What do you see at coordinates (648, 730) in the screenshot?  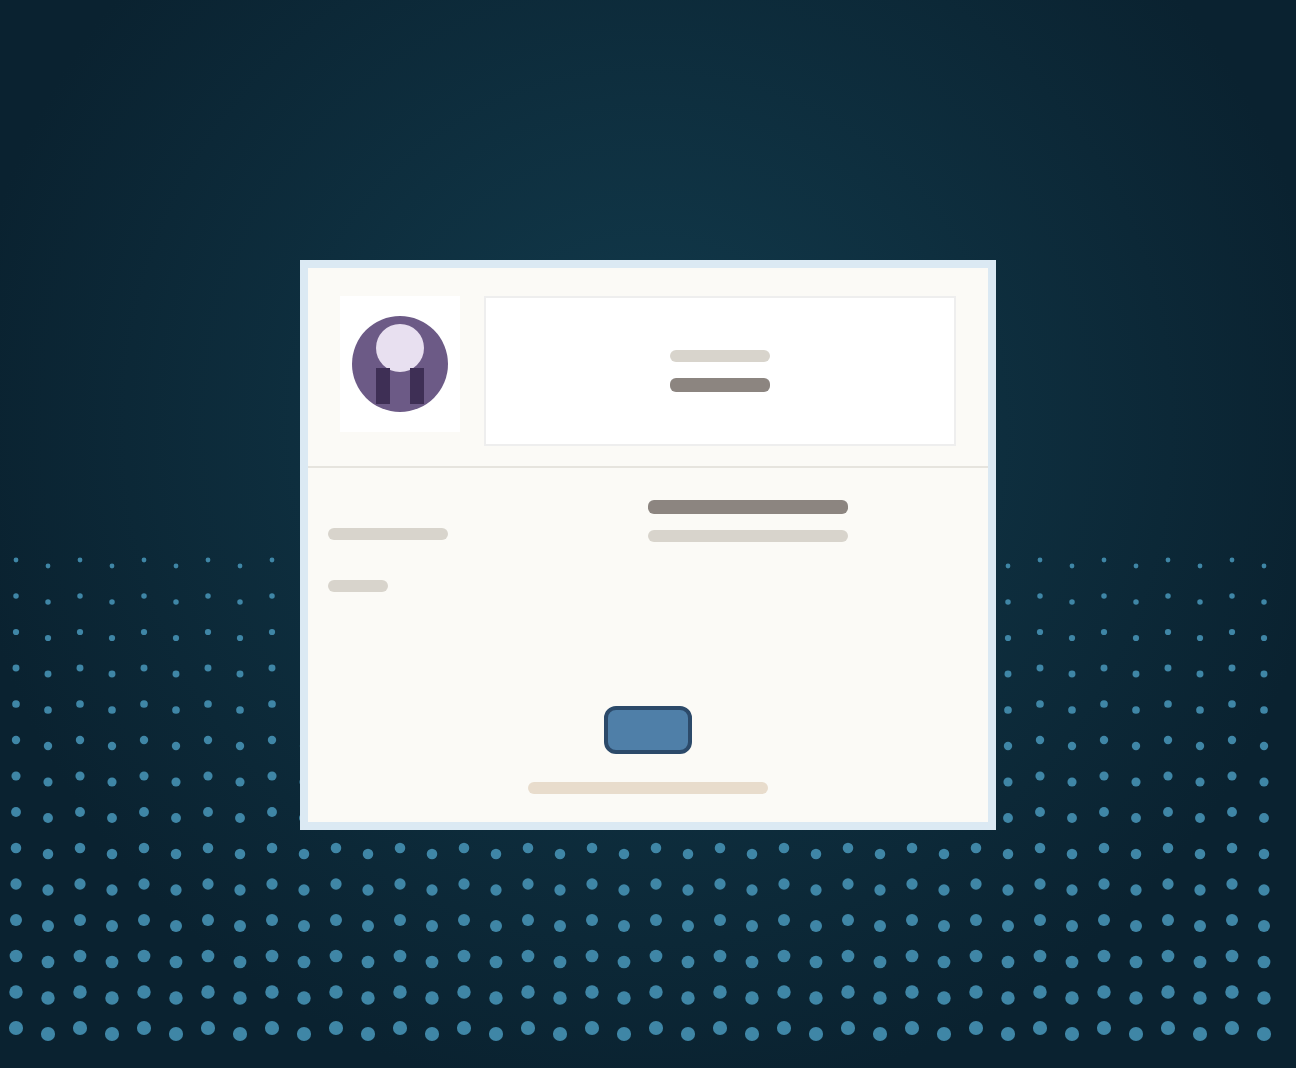 I see `action-button` at bounding box center [648, 730].